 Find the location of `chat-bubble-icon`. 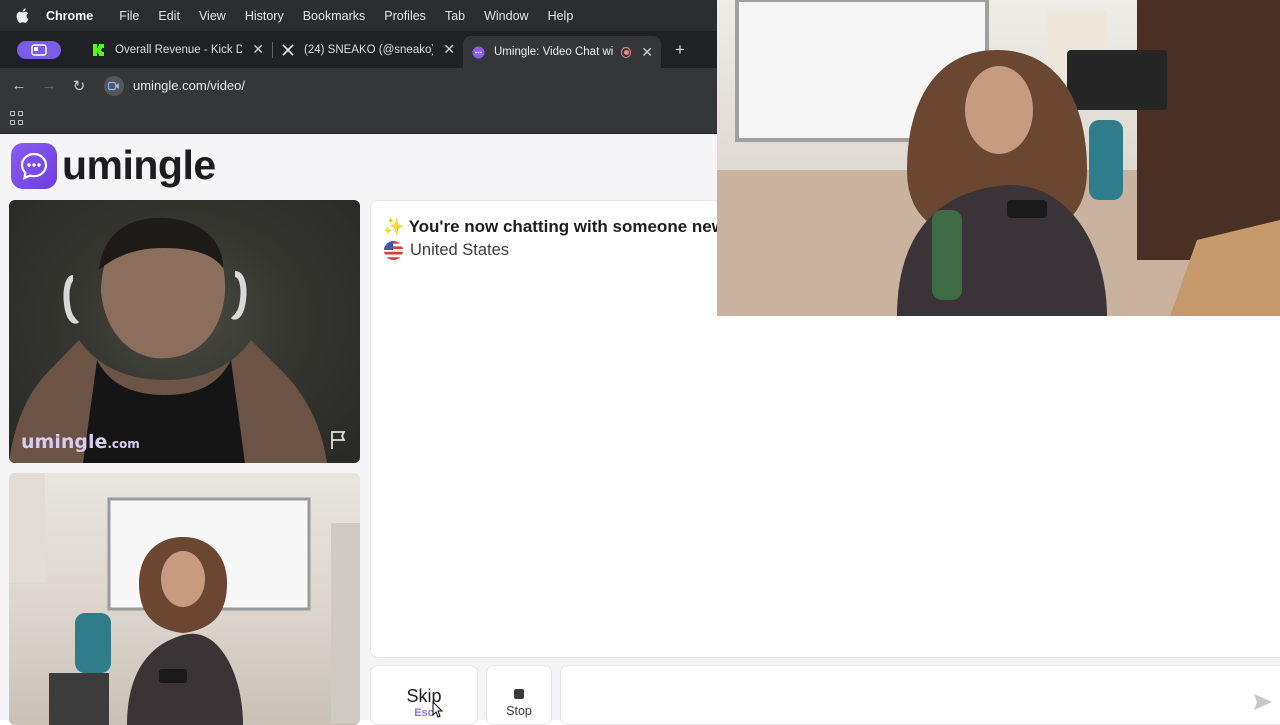

chat-bubble-icon is located at coordinates (34, 165).